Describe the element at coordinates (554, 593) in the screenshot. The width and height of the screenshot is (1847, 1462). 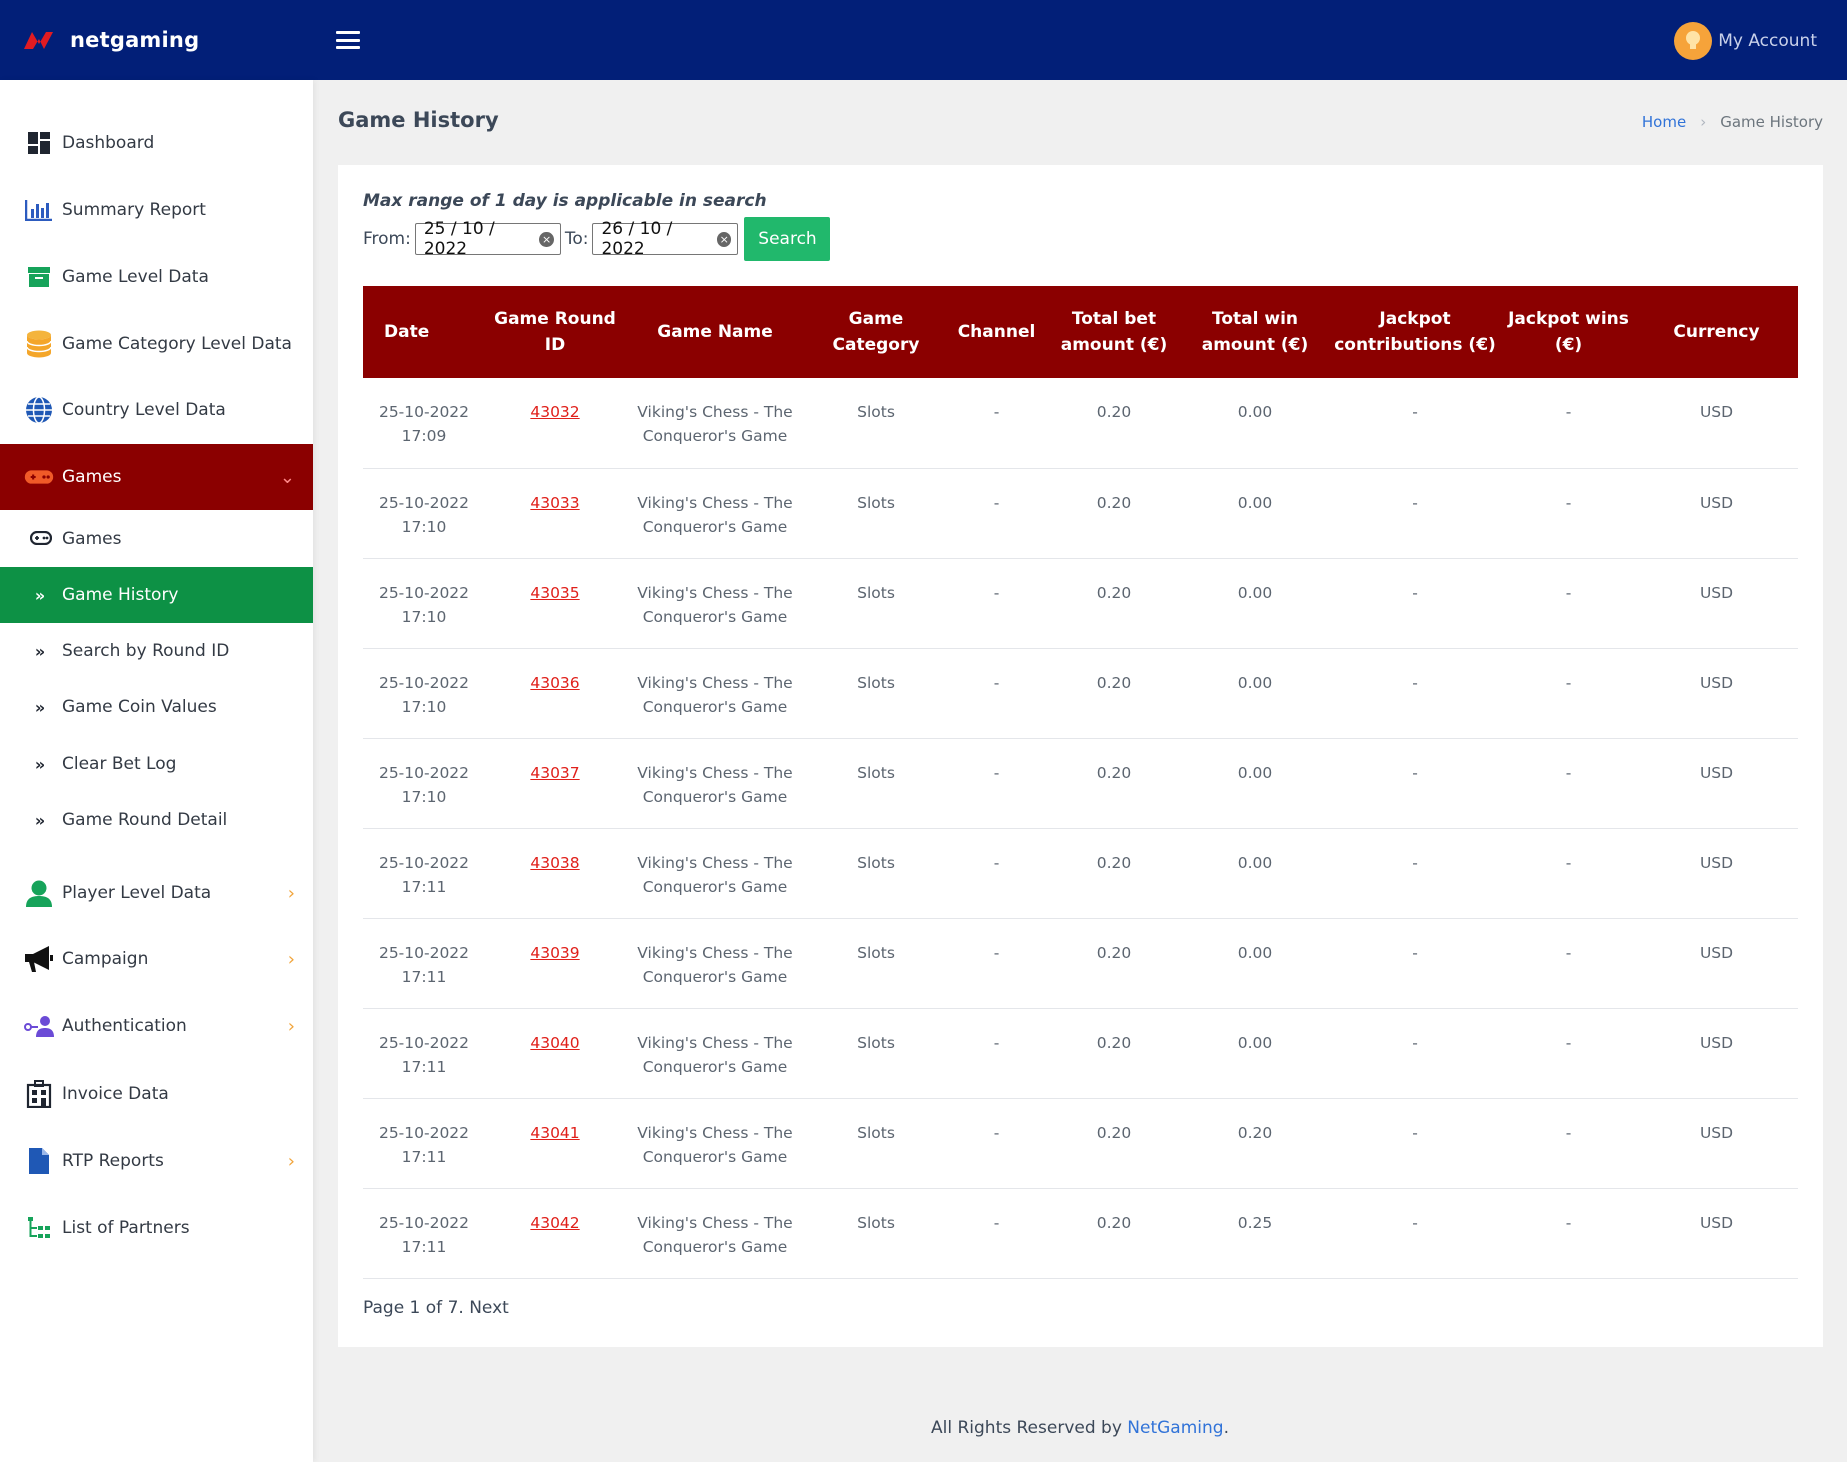
I see `round-id-link: 43035` at that location.